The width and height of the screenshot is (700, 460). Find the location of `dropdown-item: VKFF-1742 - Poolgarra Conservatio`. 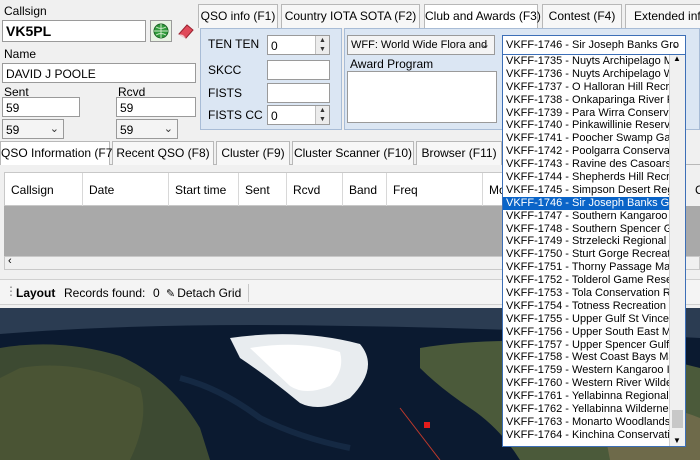

dropdown-item: VKFF-1742 - Poolgarra Conservatio is located at coordinates (586, 151).